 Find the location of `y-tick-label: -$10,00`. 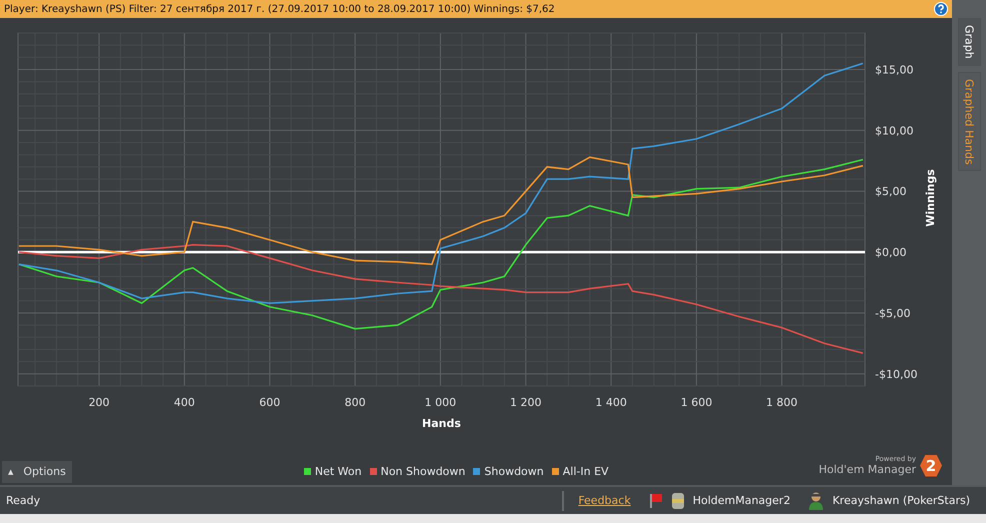

y-tick-label: -$10,00 is located at coordinates (896, 374).